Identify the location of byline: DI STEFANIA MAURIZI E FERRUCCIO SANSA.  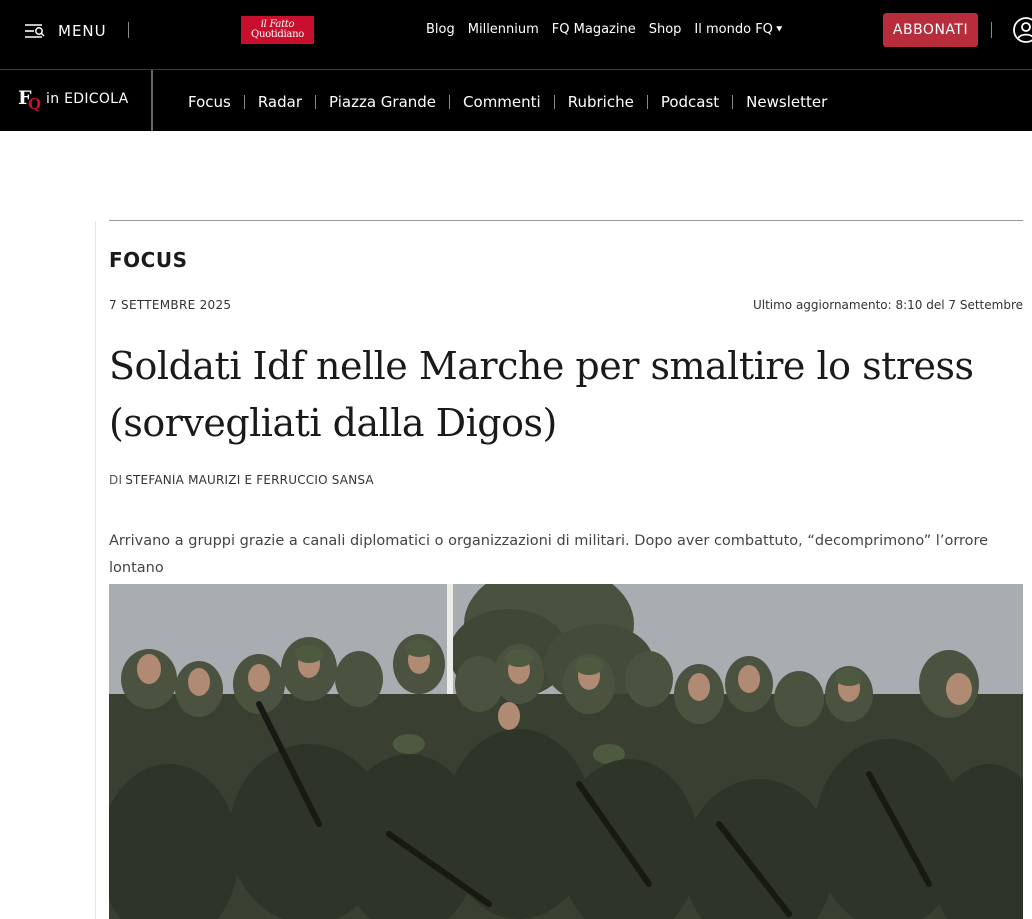
(241, 480).